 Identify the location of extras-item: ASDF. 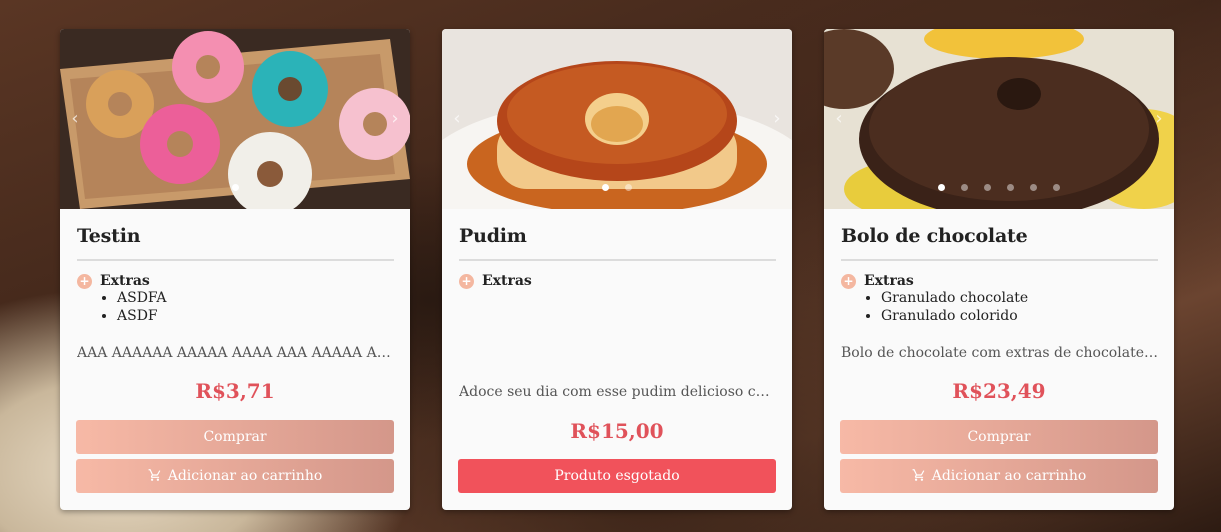
(255, 316).